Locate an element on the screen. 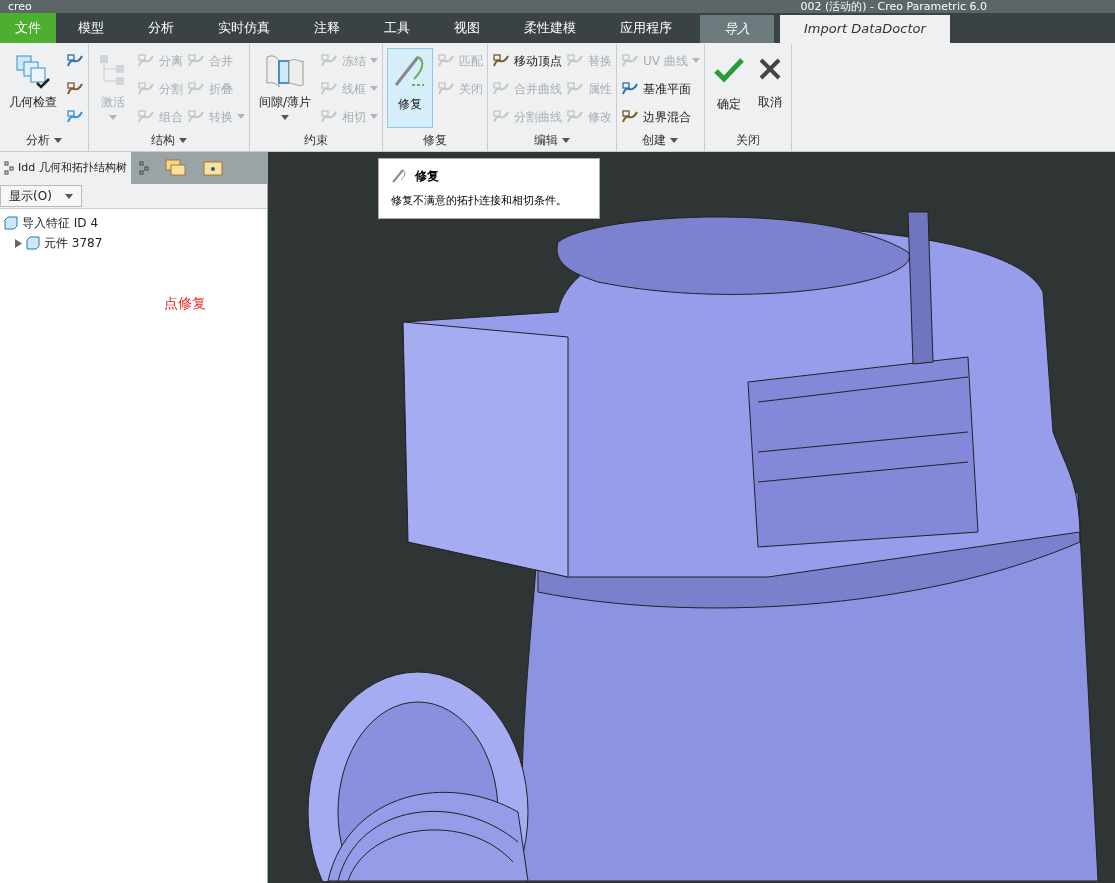 This screenshot has height=883, width=1115. ribbon-button: 几何检查 is located at coordinates (33, 88).